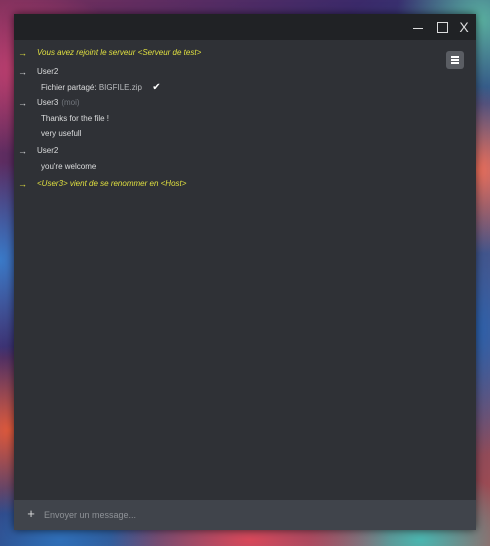  What do you see at coordinates (69, 87) in the screenshot?
I see `shared-file-label: Fichier partagé:` at bounding box center [69, 87].